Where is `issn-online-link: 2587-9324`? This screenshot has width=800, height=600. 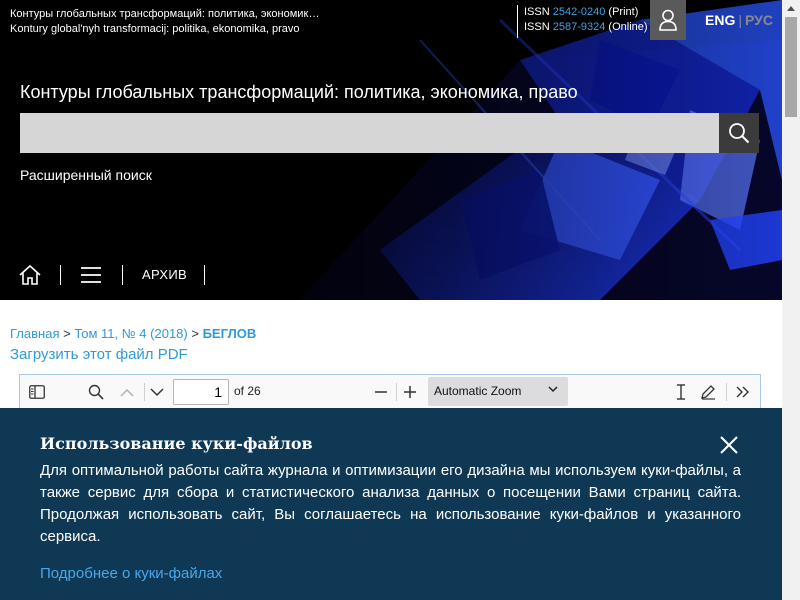
issn-online-link: 2587-9324 is located at coordinates (579, 27).